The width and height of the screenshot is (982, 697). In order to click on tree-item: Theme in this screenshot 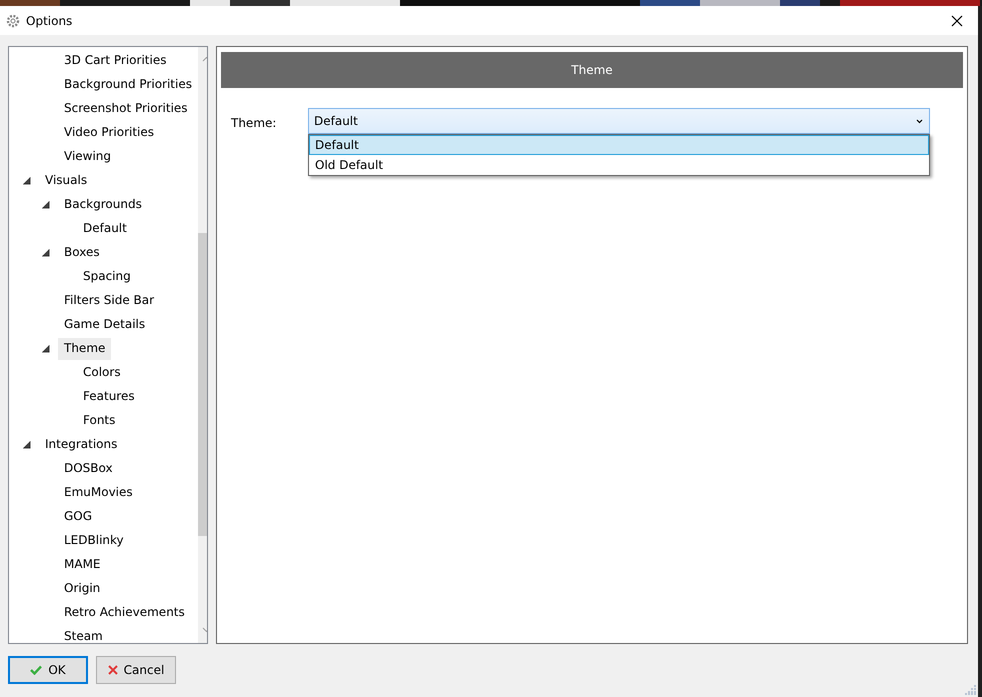, I will do `click(85, 349)`.